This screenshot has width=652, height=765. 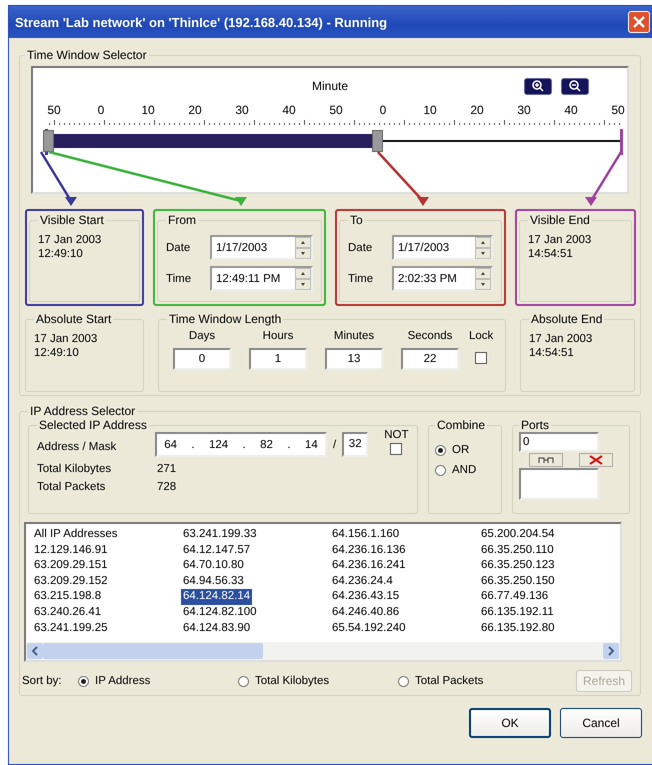 I want to click on group-legend: Absolute End, so click(x=566, y=319).